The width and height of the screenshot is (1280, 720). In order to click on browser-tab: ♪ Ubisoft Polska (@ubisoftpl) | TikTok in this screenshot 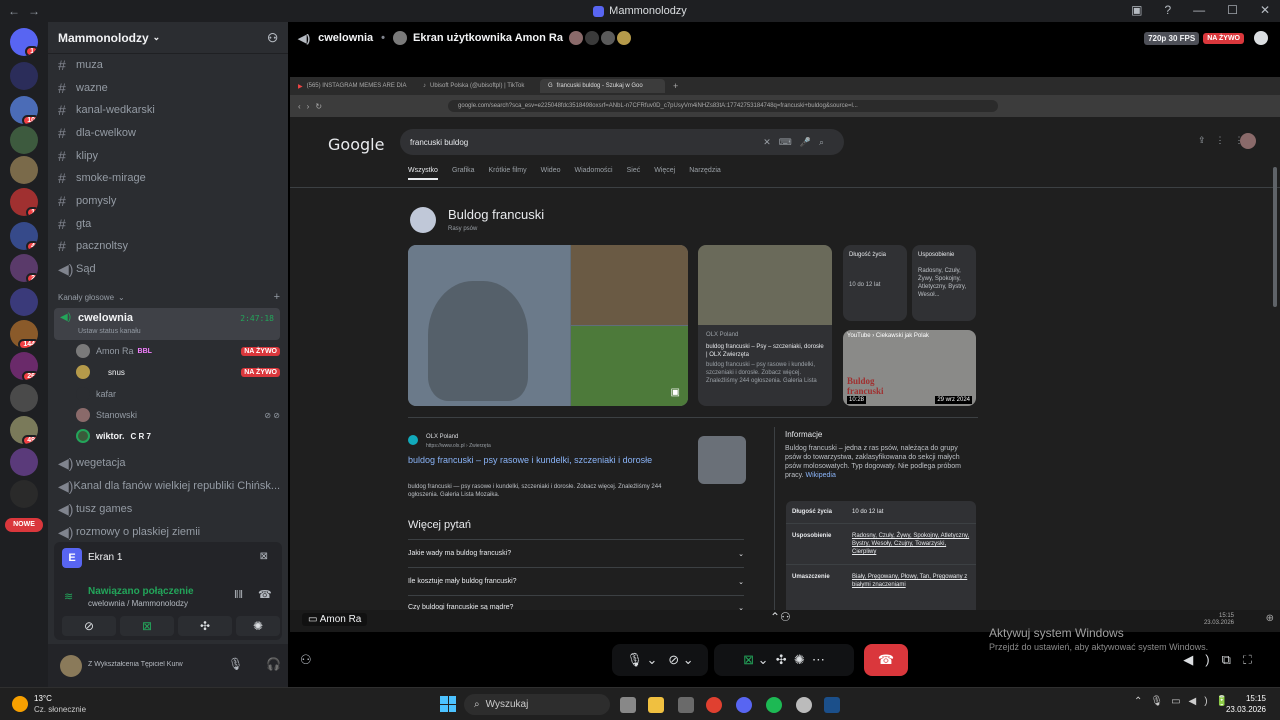, I will do `click(477, 86)`.